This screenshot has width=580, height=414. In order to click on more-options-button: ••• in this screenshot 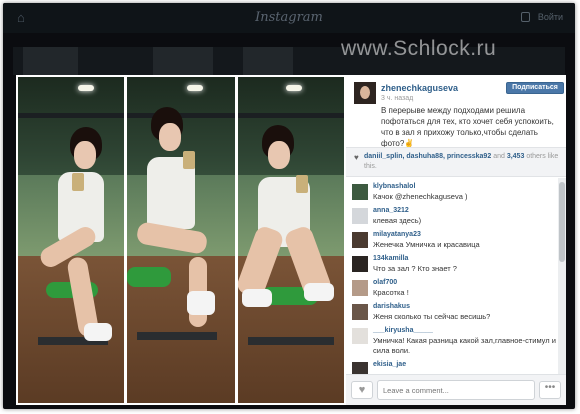, I will do `click(550, 390)`.